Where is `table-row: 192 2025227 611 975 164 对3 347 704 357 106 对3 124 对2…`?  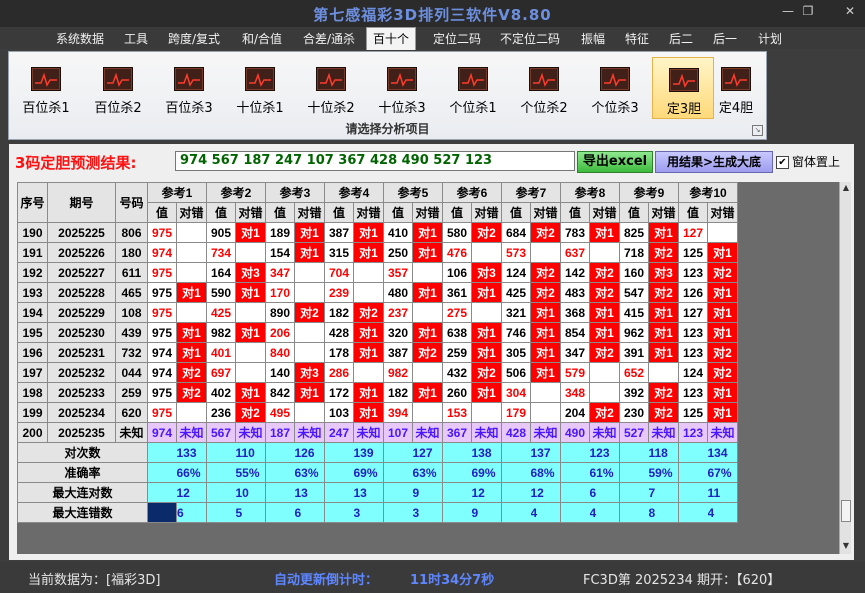
table-row: 192 2025227 611 975 164 对3 347 704 357 106 对3 124 对2… is located at coordinates (377, 272).